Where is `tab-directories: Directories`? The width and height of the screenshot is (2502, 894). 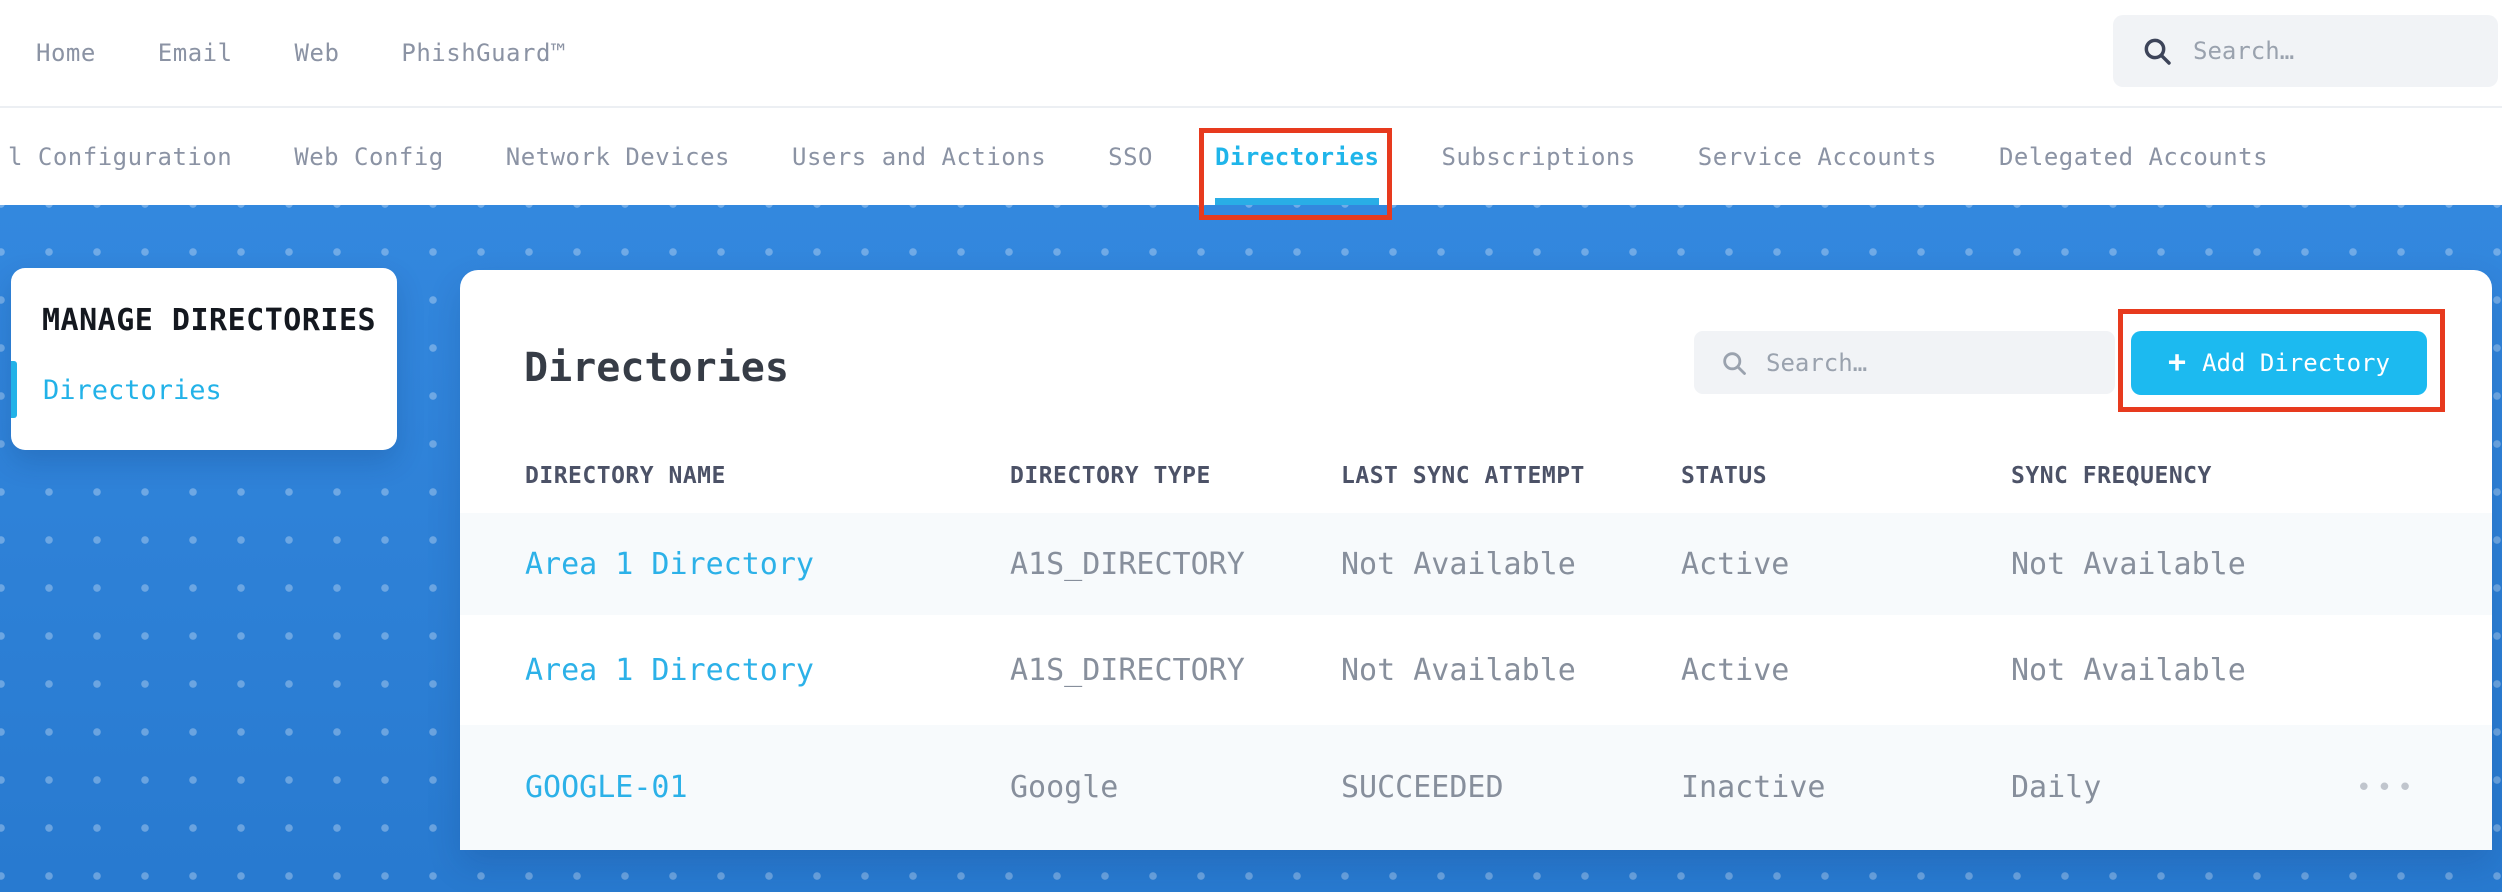
tab-directories: Directories is located at coordinates (1296, 164).